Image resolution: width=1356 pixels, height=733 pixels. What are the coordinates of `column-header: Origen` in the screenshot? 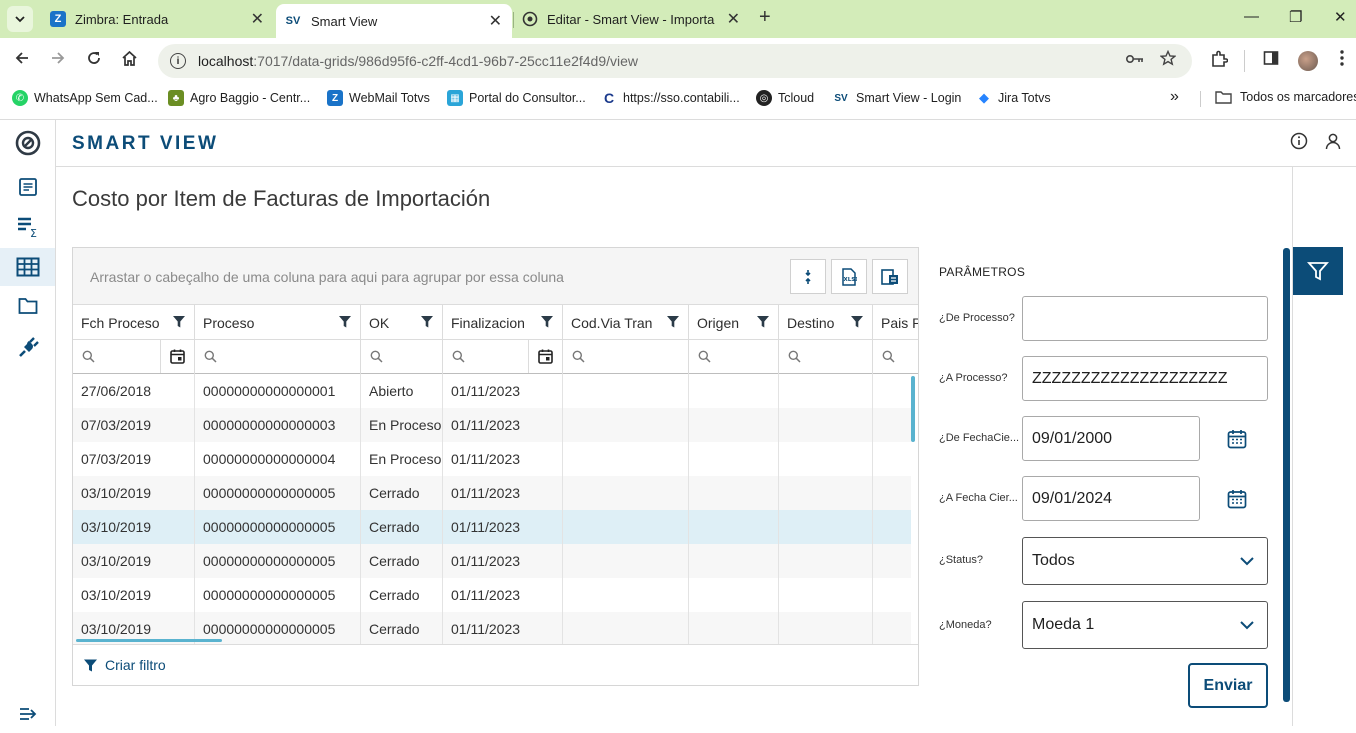 It's located at (734, 322).